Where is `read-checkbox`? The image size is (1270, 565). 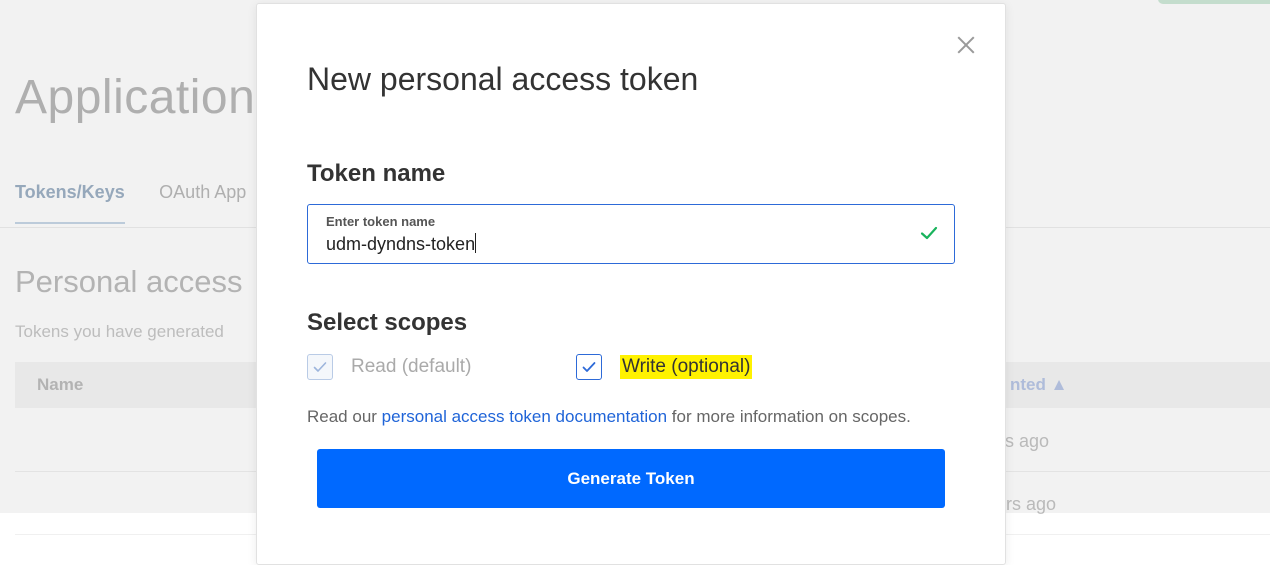
read-checkbox is located at coordinates (320, 367).